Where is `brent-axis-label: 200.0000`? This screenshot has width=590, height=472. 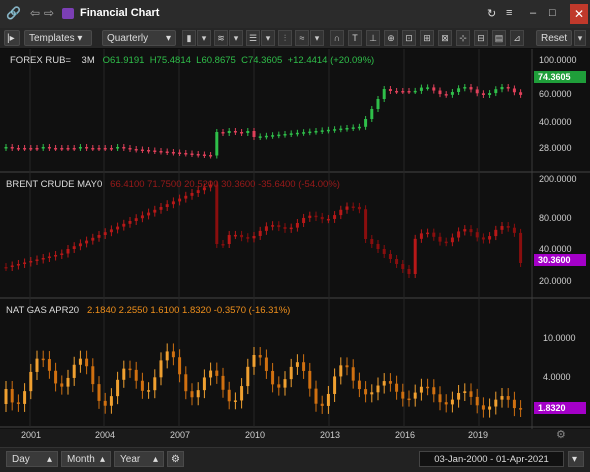 brent-axis-label: 200.0000 is located at coordinates (558, 179).